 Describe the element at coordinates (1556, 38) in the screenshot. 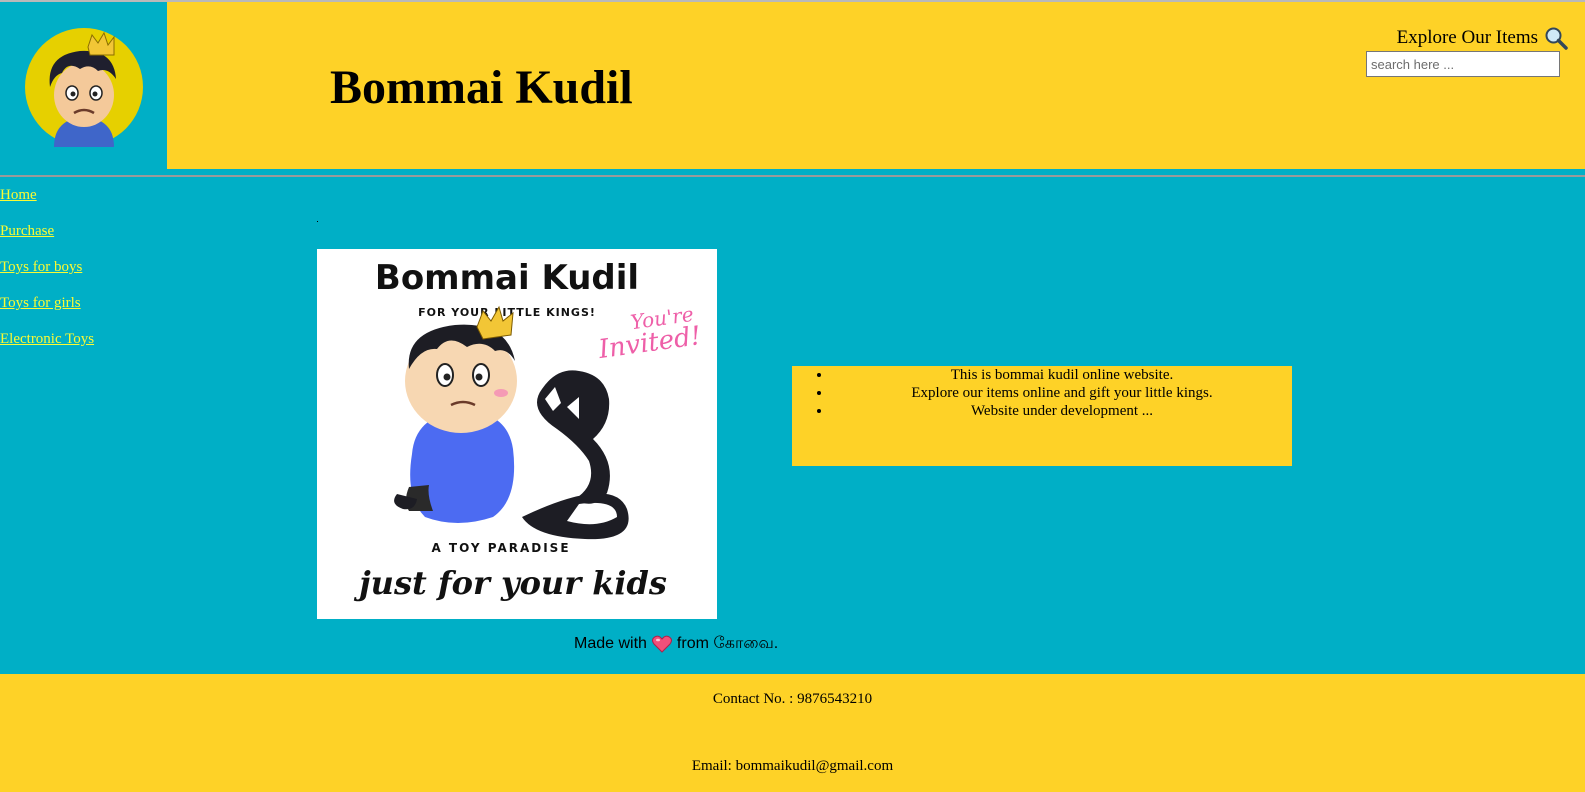

I see `search-icon` at that location.